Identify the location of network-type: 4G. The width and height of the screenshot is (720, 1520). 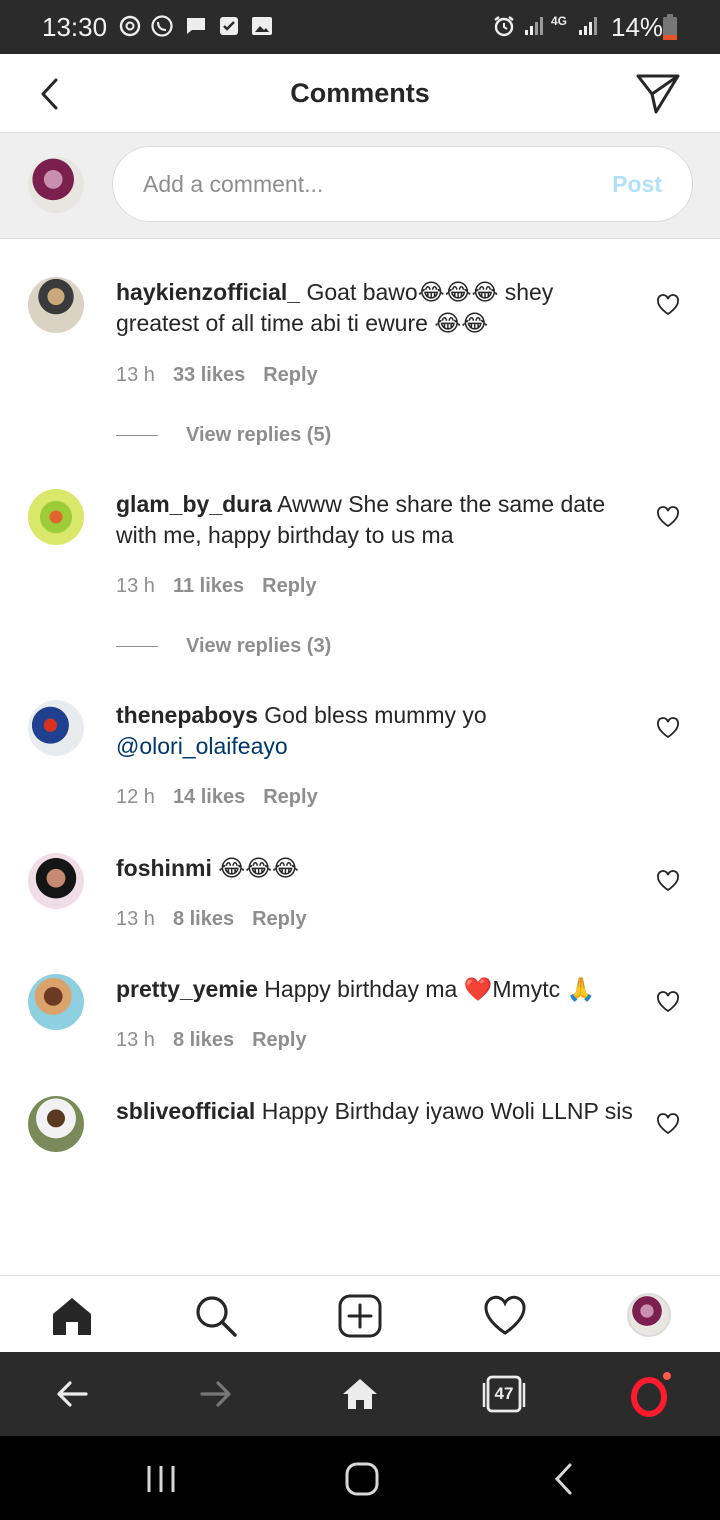
(559, 21).